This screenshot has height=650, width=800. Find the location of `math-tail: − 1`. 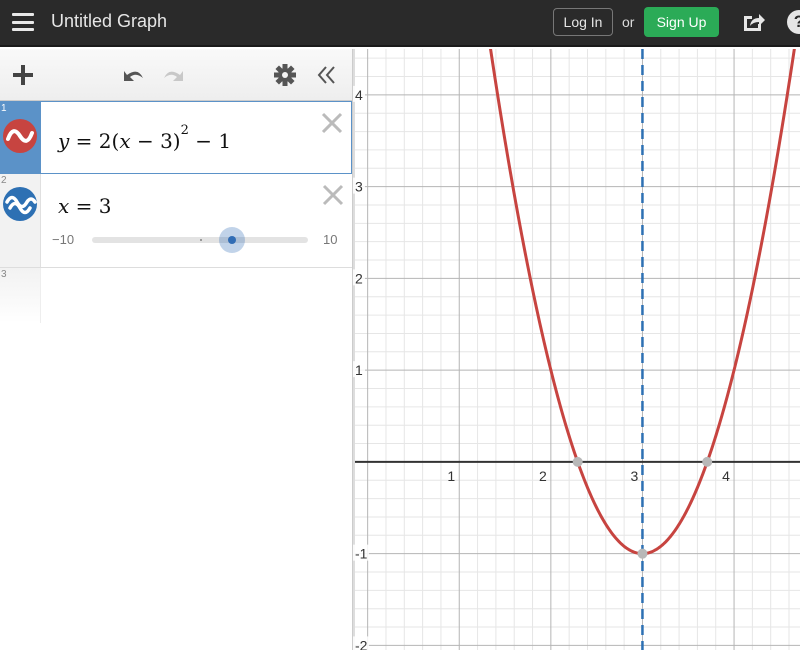

math-tail: − 1 is located at coordinates (210, 141).